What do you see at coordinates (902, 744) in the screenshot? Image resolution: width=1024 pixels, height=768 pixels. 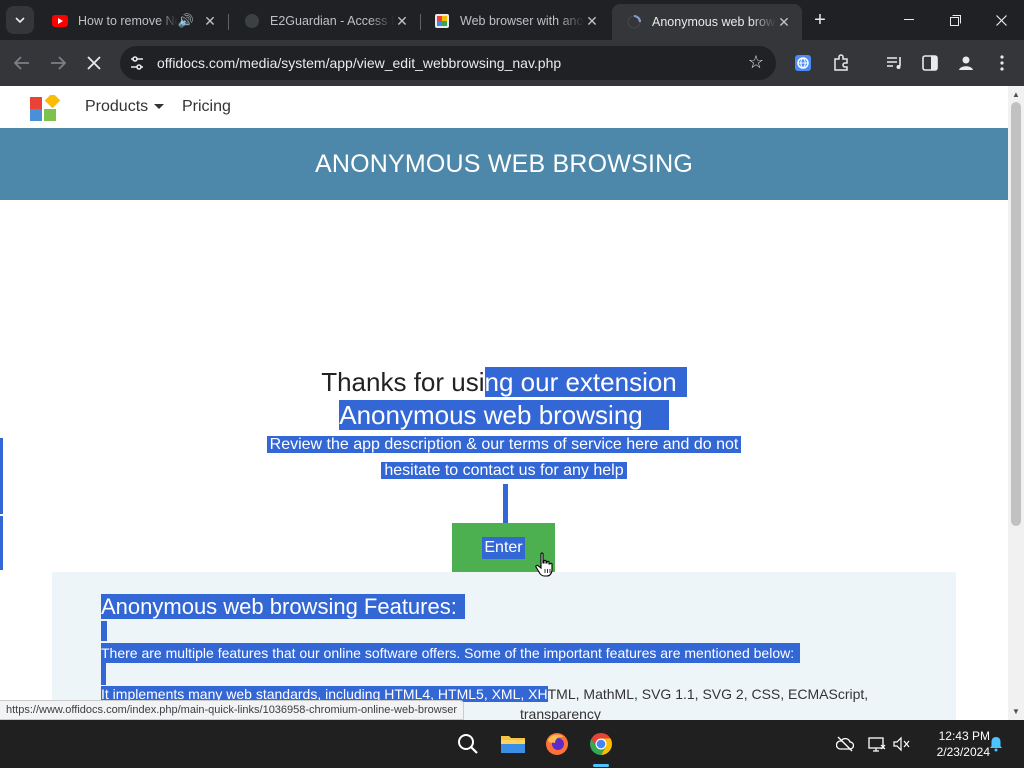 I see `volume-muted-icon` at bounding box center [902, 744].